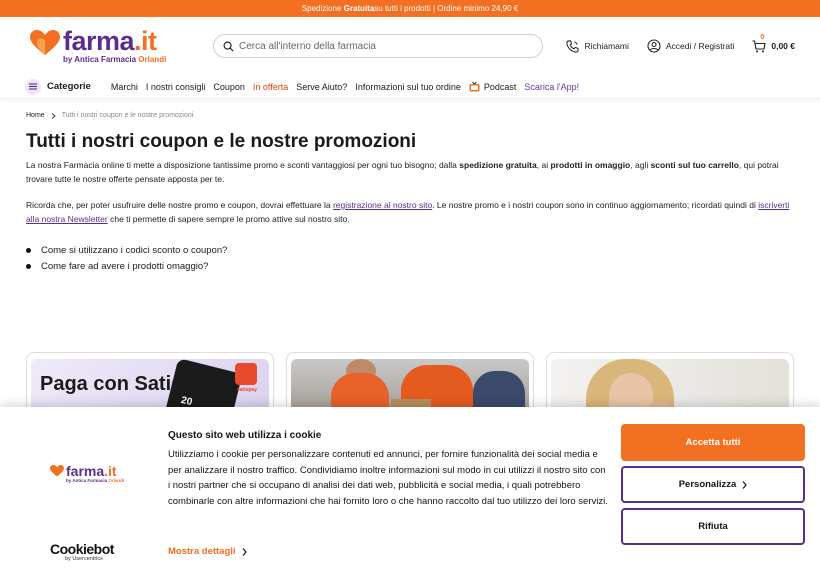 The height and width of the screenshot is (577, 820). I want to click on satispay-brand: satispay, so click(246, 390).